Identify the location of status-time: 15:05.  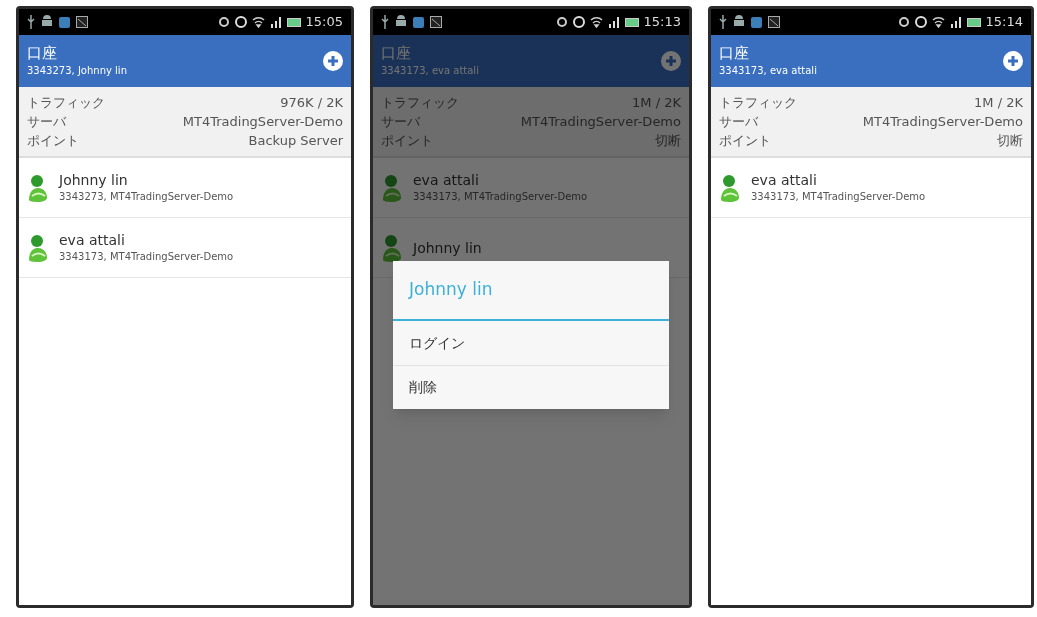
(324, 22).